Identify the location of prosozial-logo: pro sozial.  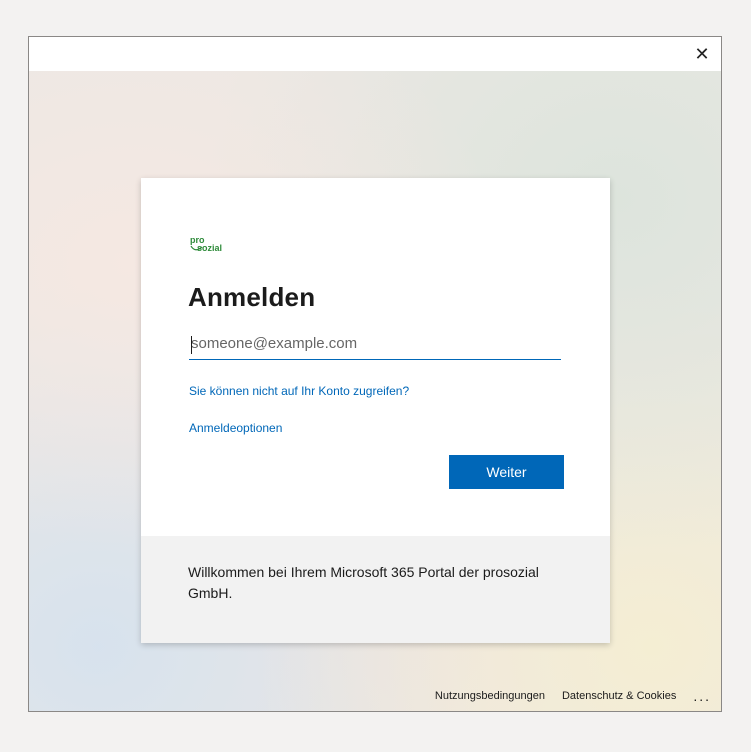
(206, 244).